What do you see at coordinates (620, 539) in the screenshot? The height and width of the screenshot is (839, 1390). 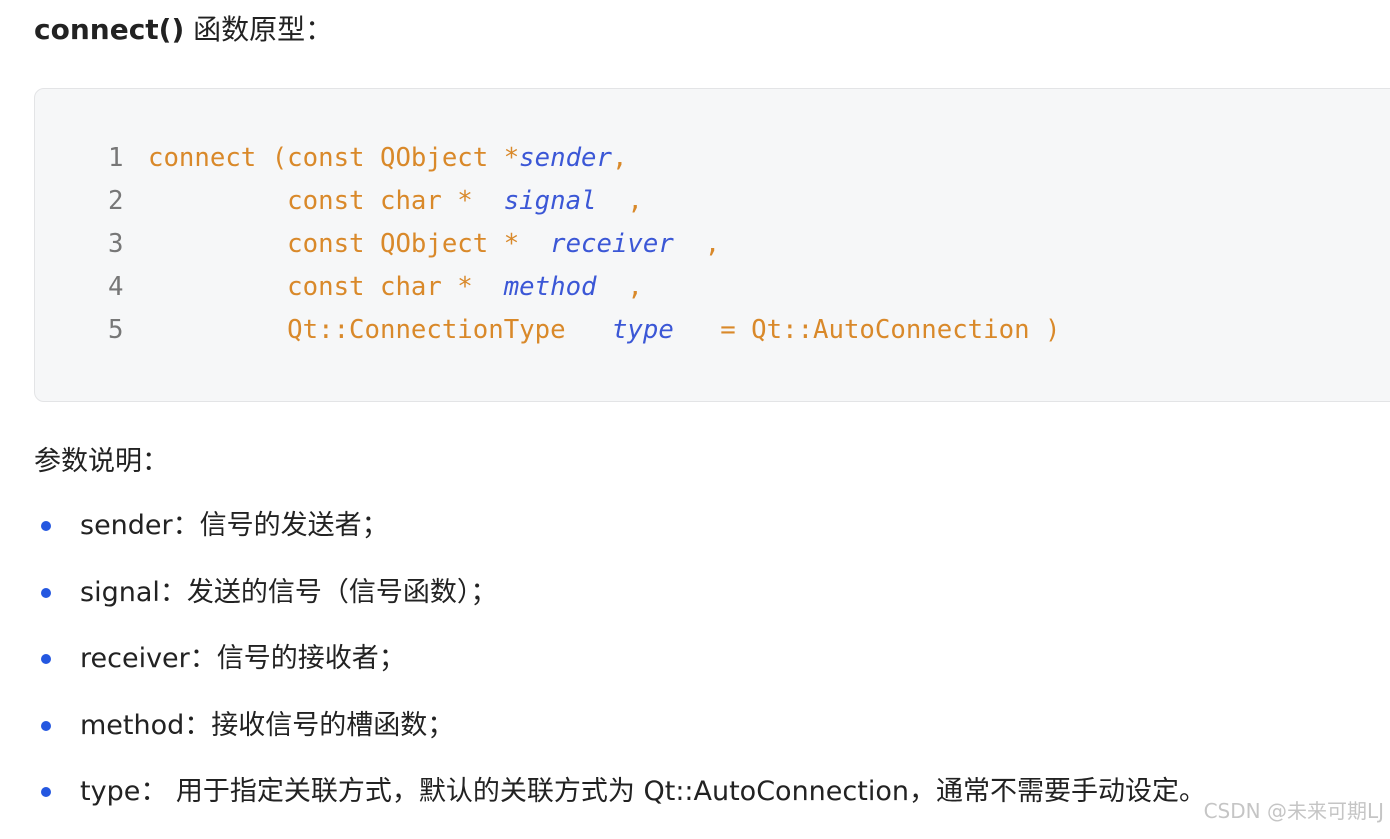 I see `list-item: sender：信号的发送者；` at bounding box center [620, 539].